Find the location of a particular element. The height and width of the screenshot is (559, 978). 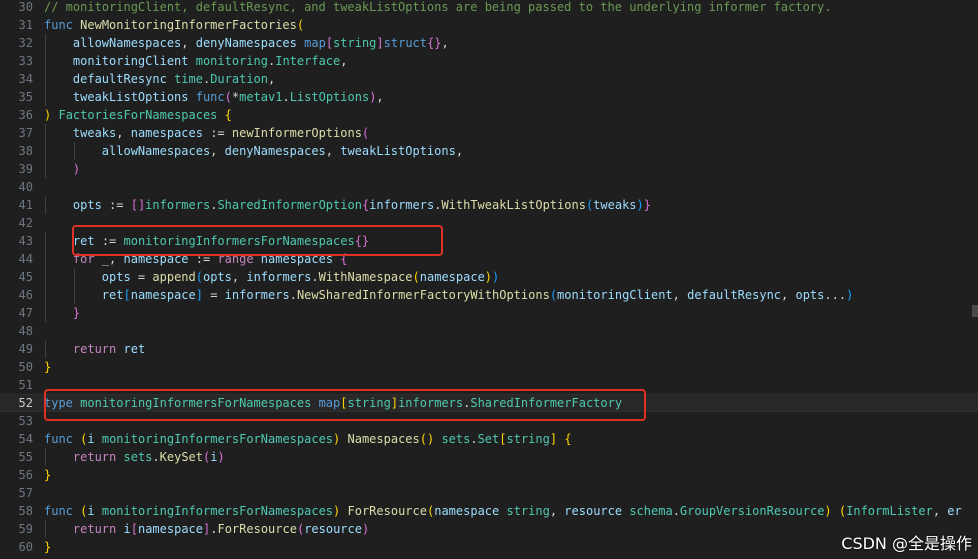

code-token: informers is located at coordinates (178, 205).